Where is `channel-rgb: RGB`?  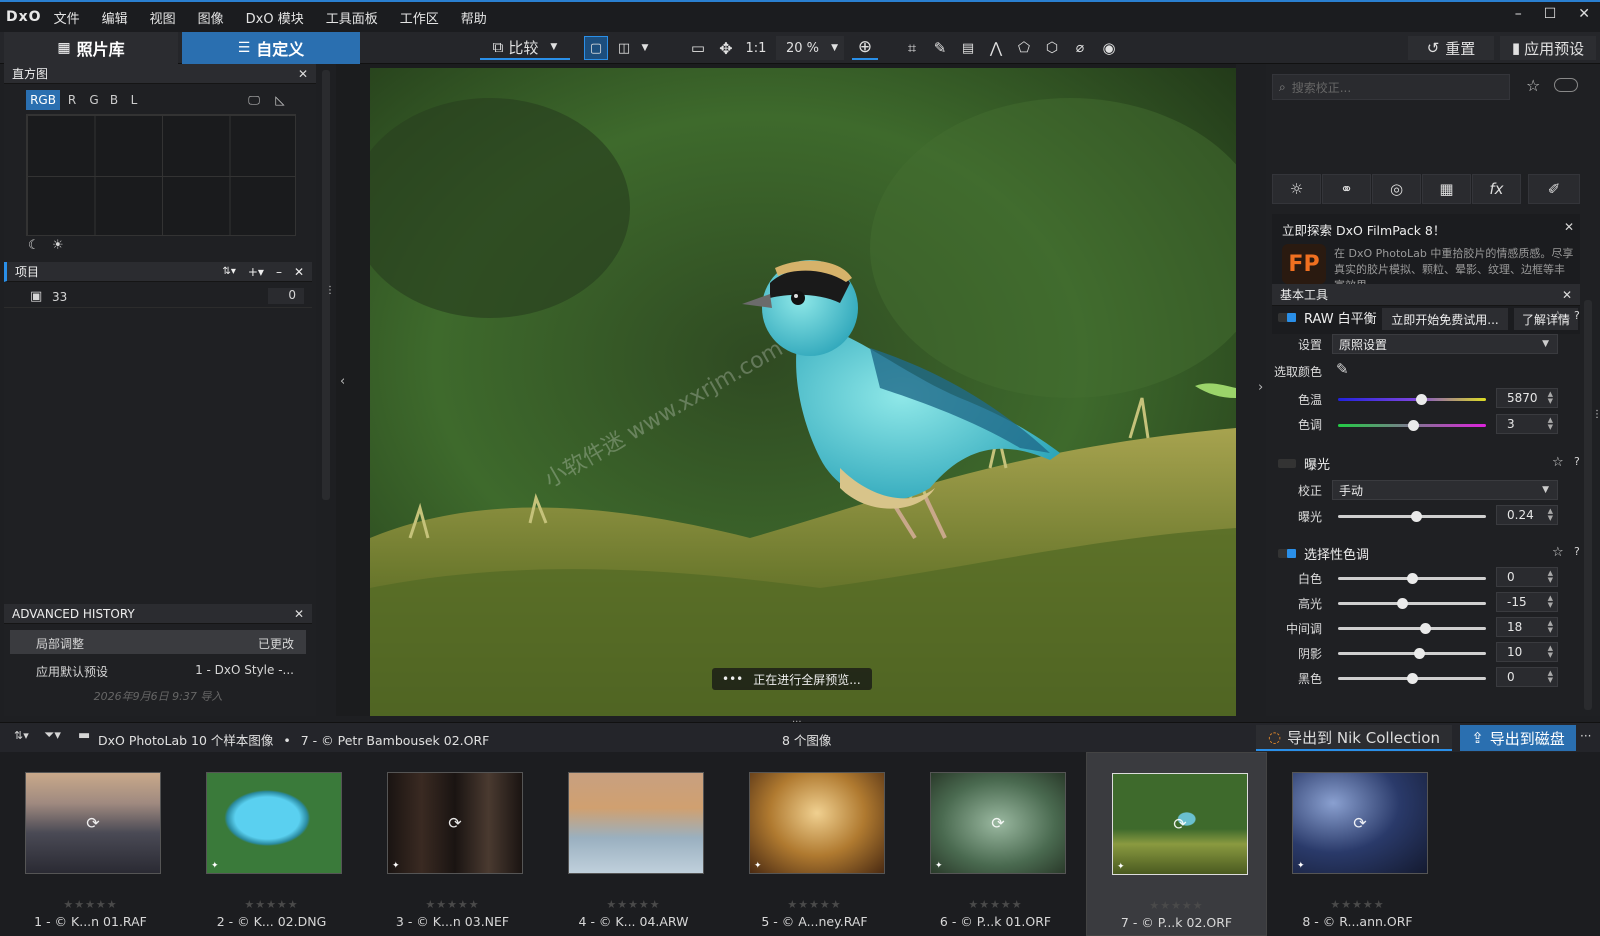
channel-rgb: RGB is located at coordinates (43, 100).